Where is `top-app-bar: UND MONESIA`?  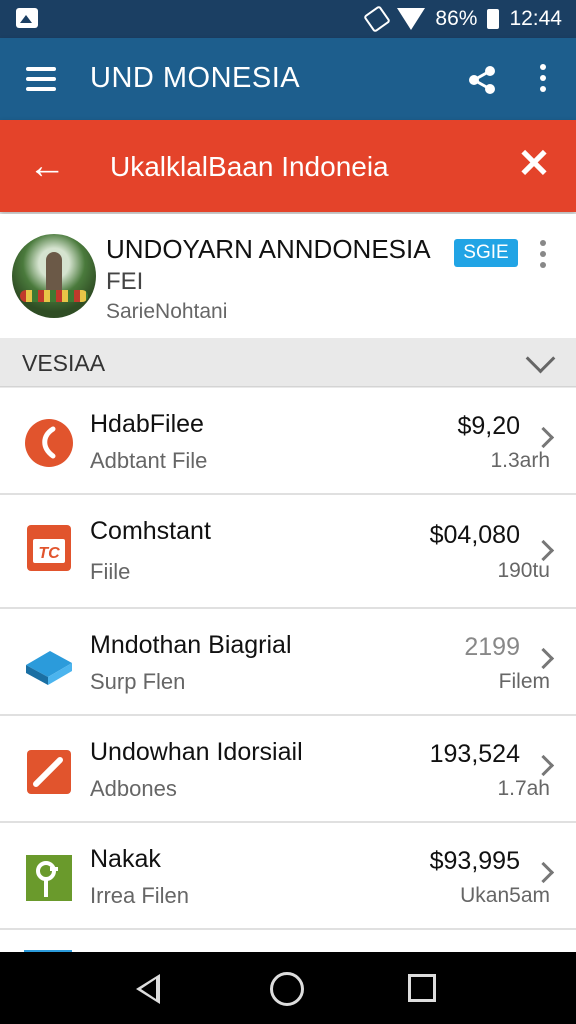
top-app-bar: UND MONESIA is located at coordinates (288, 79).